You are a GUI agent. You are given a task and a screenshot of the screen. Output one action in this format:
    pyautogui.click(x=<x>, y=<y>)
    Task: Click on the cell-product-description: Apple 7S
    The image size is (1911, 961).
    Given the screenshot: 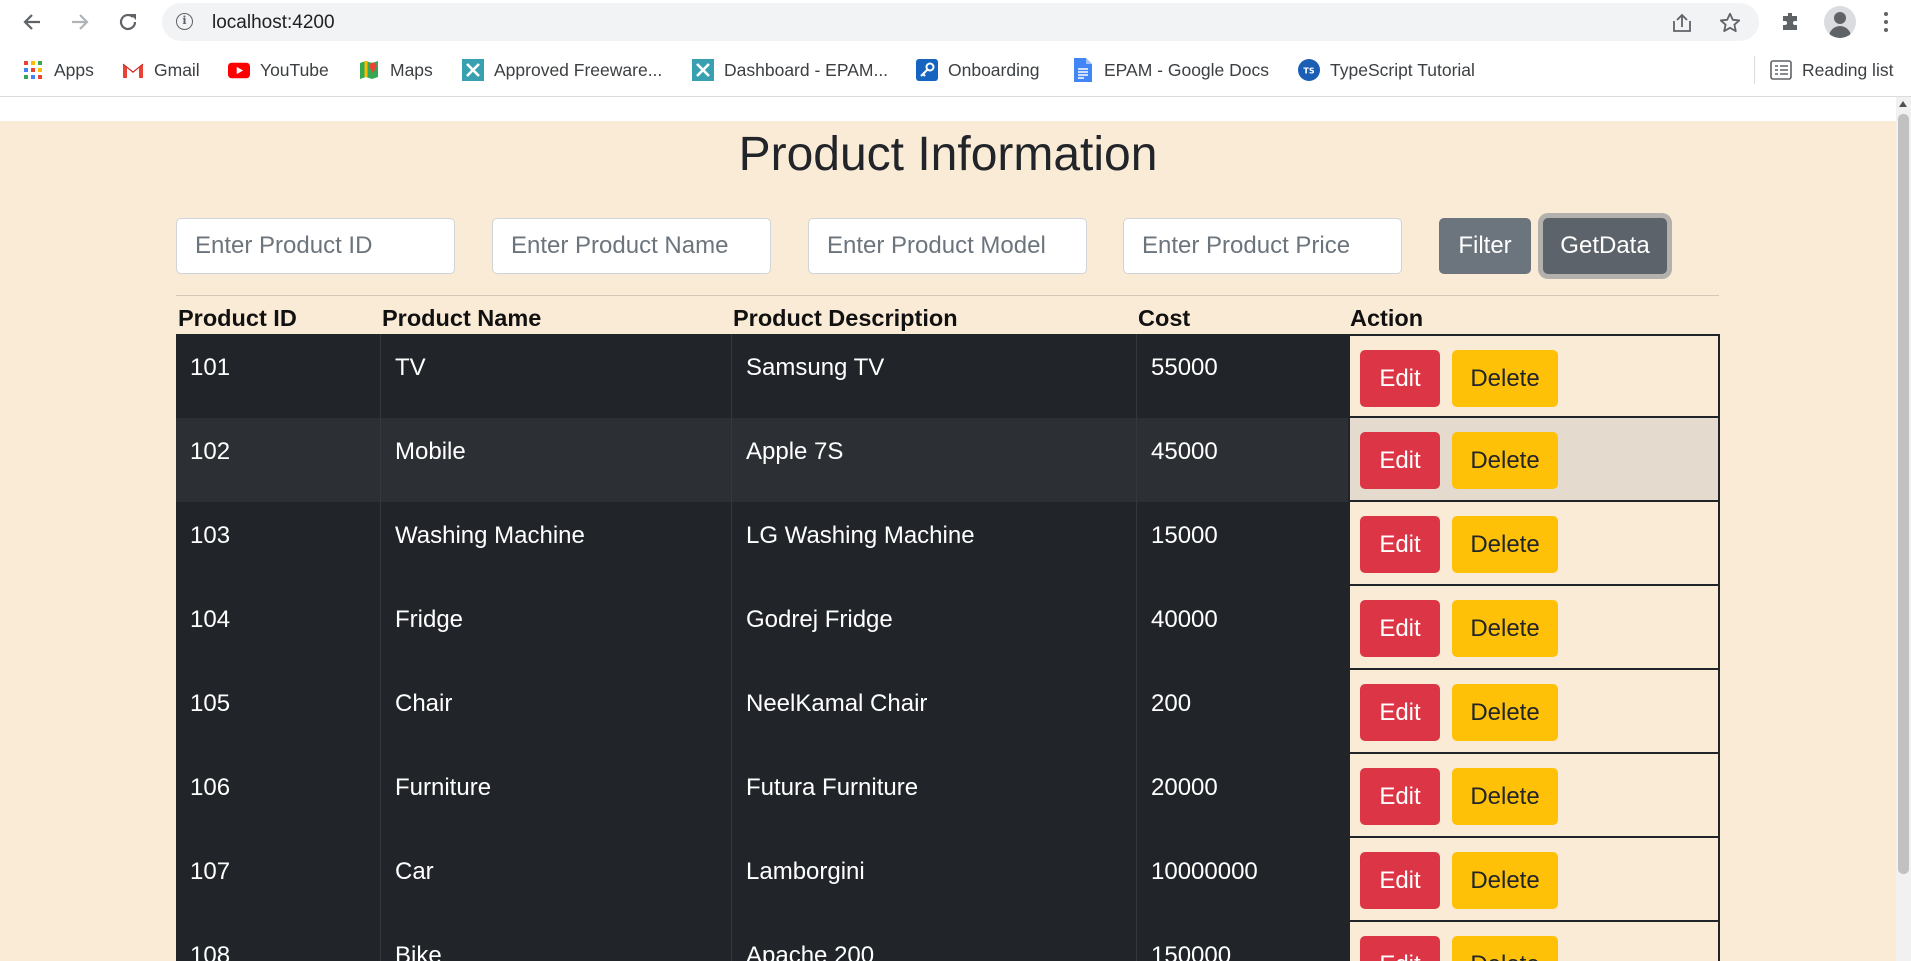 What is the action you would take?
    pyautogui.click(x=934, y=460)
    